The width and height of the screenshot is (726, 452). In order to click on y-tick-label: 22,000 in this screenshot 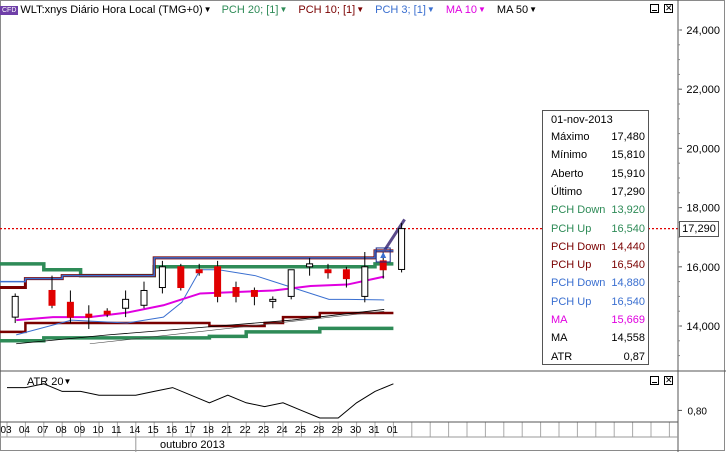, I will do `click(703, 90)`.